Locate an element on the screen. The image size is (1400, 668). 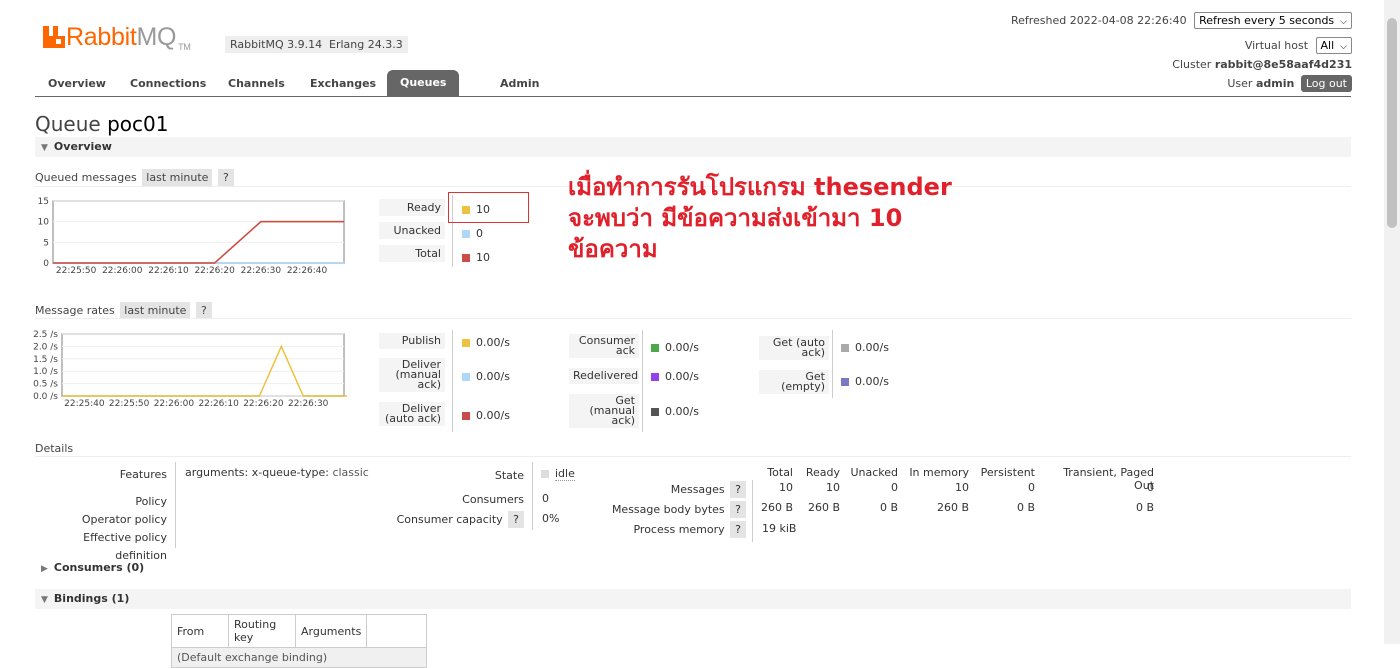
queued-messages-title: Queued messages last minute ? is located at coordinates (134, 177).